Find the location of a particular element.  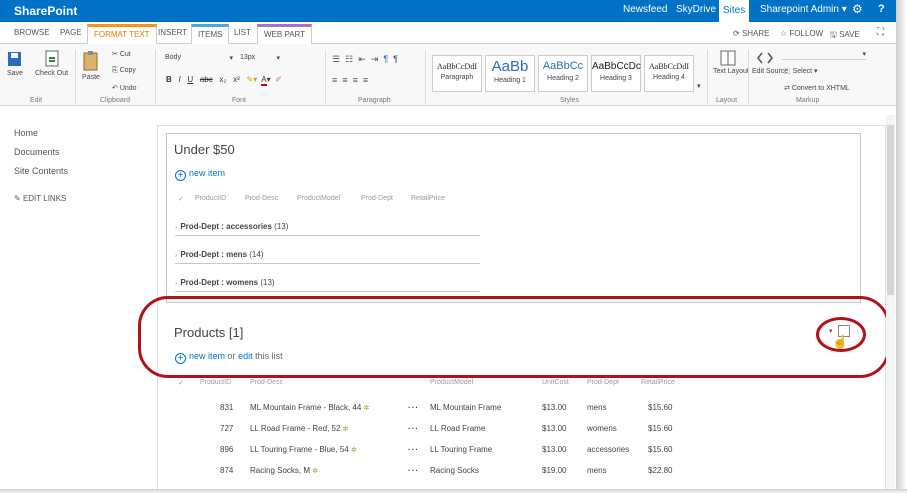

help-icon: ? is located at coordinates (881, 9).